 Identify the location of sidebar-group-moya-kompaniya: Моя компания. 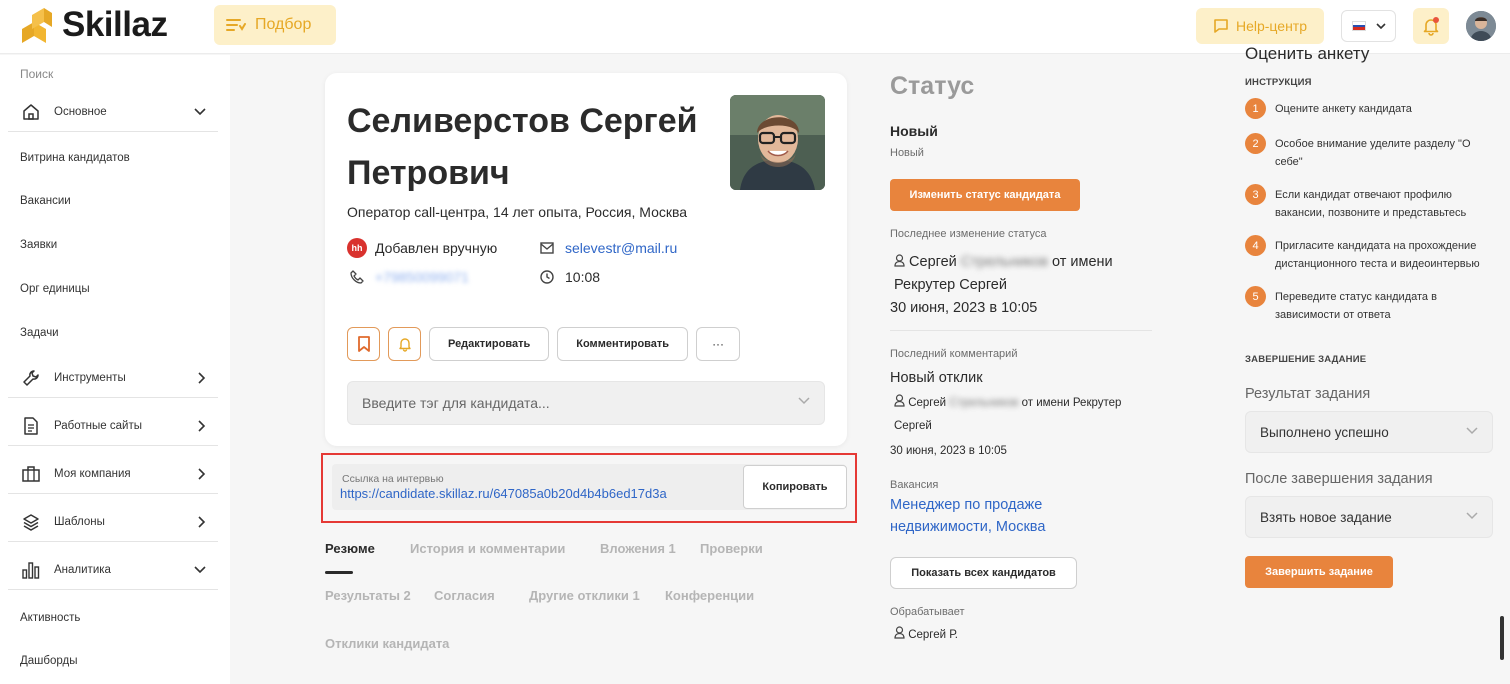
(113, 474).